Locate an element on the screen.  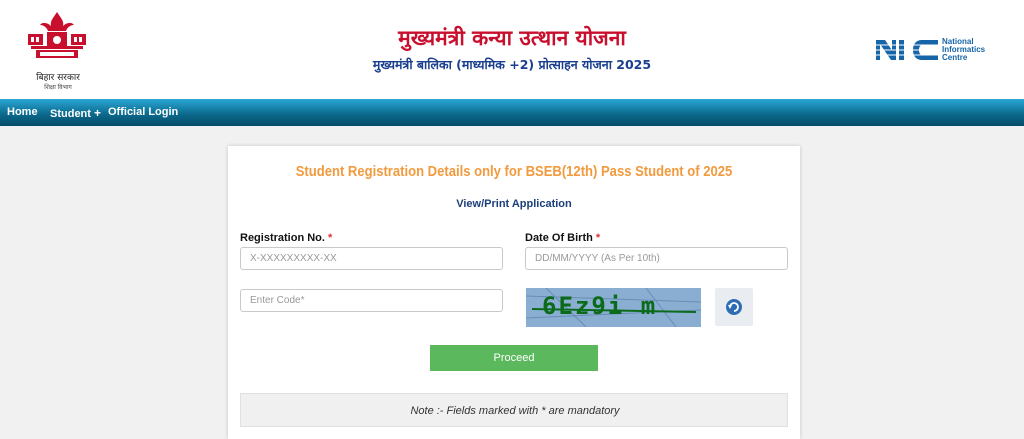
refresh-icon is located at coordinates (734, 307).